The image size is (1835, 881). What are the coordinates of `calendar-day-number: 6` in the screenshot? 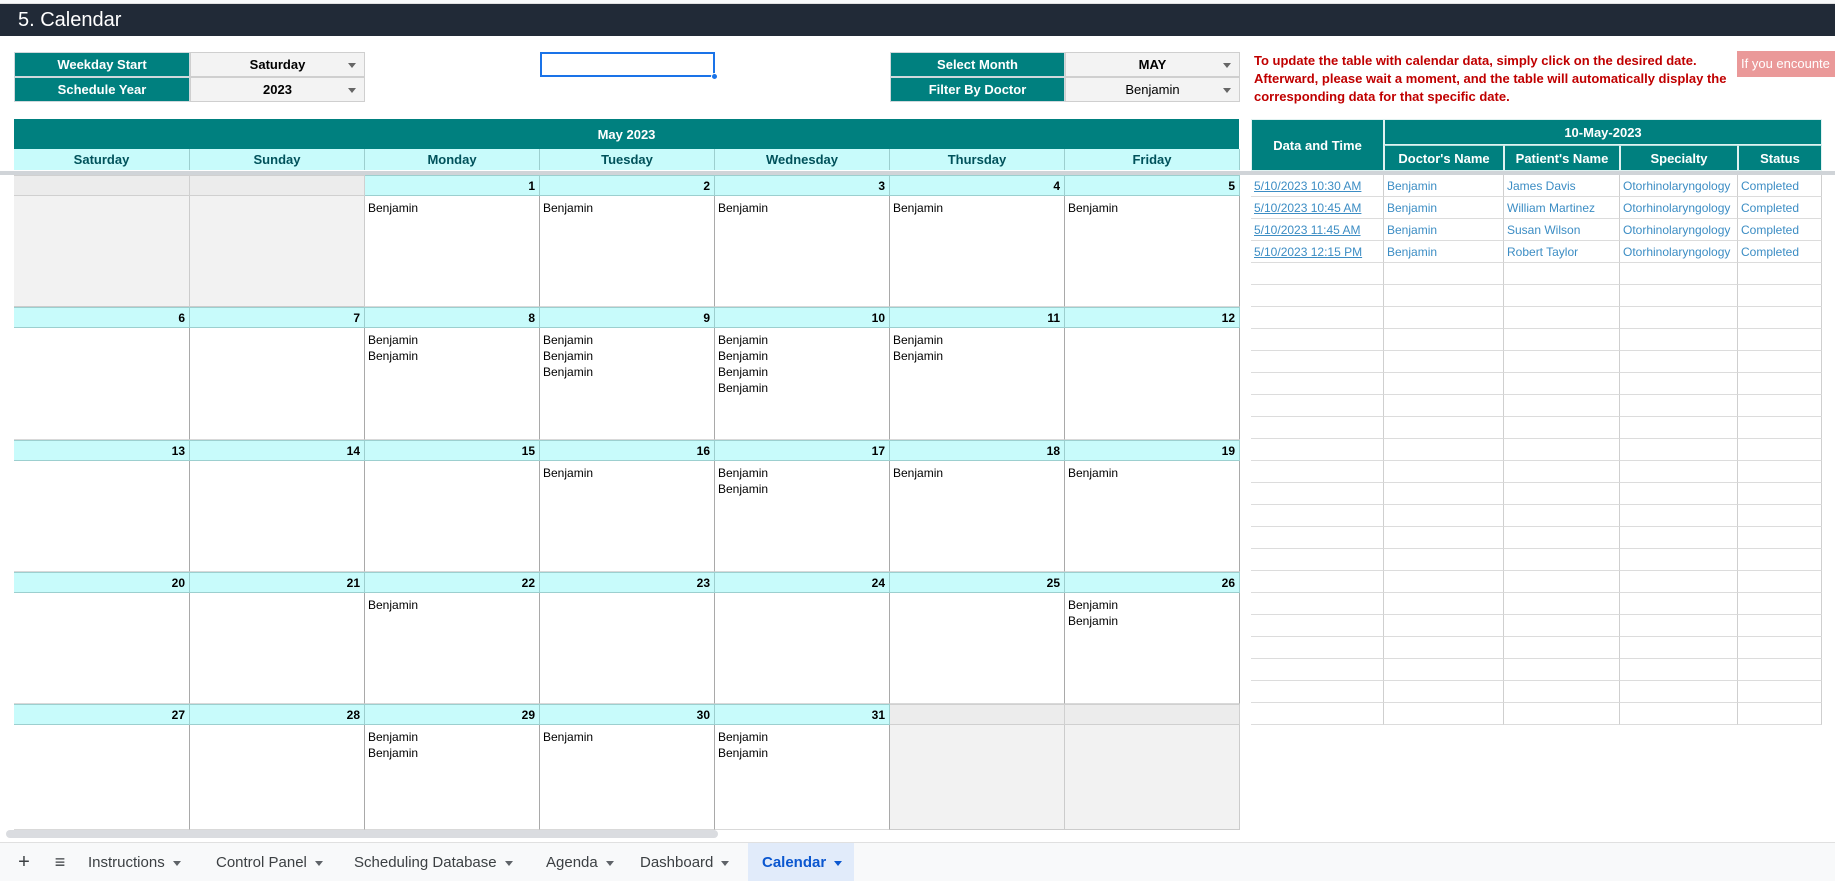 It's located at (102, 317).